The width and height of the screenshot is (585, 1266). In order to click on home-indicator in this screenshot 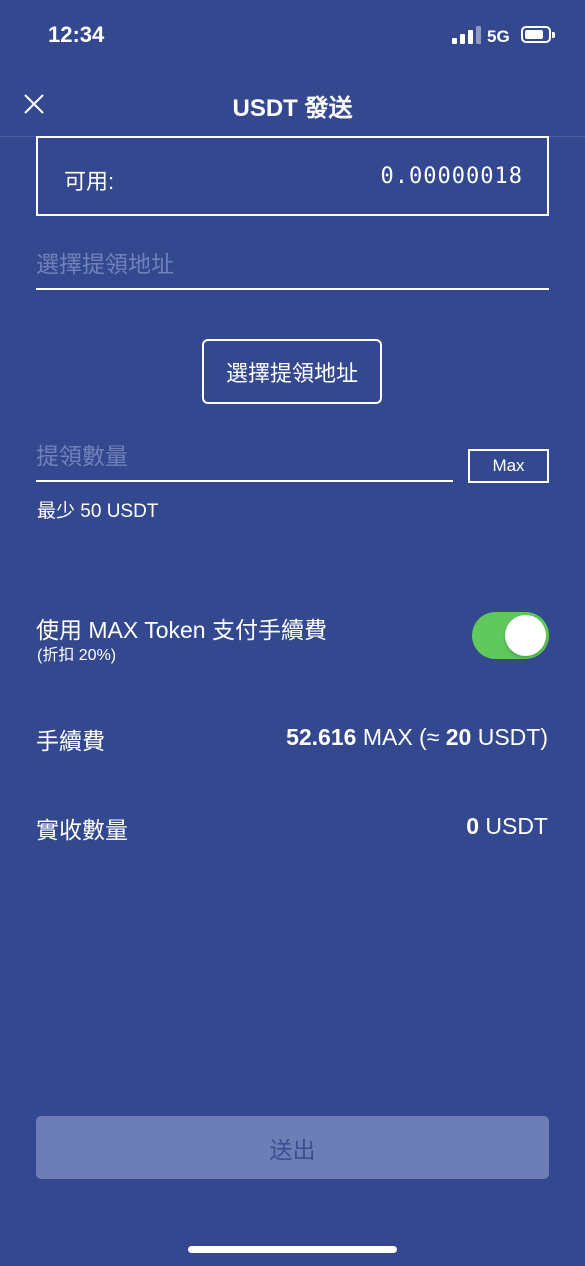, I will do `click(292, 1249)`.